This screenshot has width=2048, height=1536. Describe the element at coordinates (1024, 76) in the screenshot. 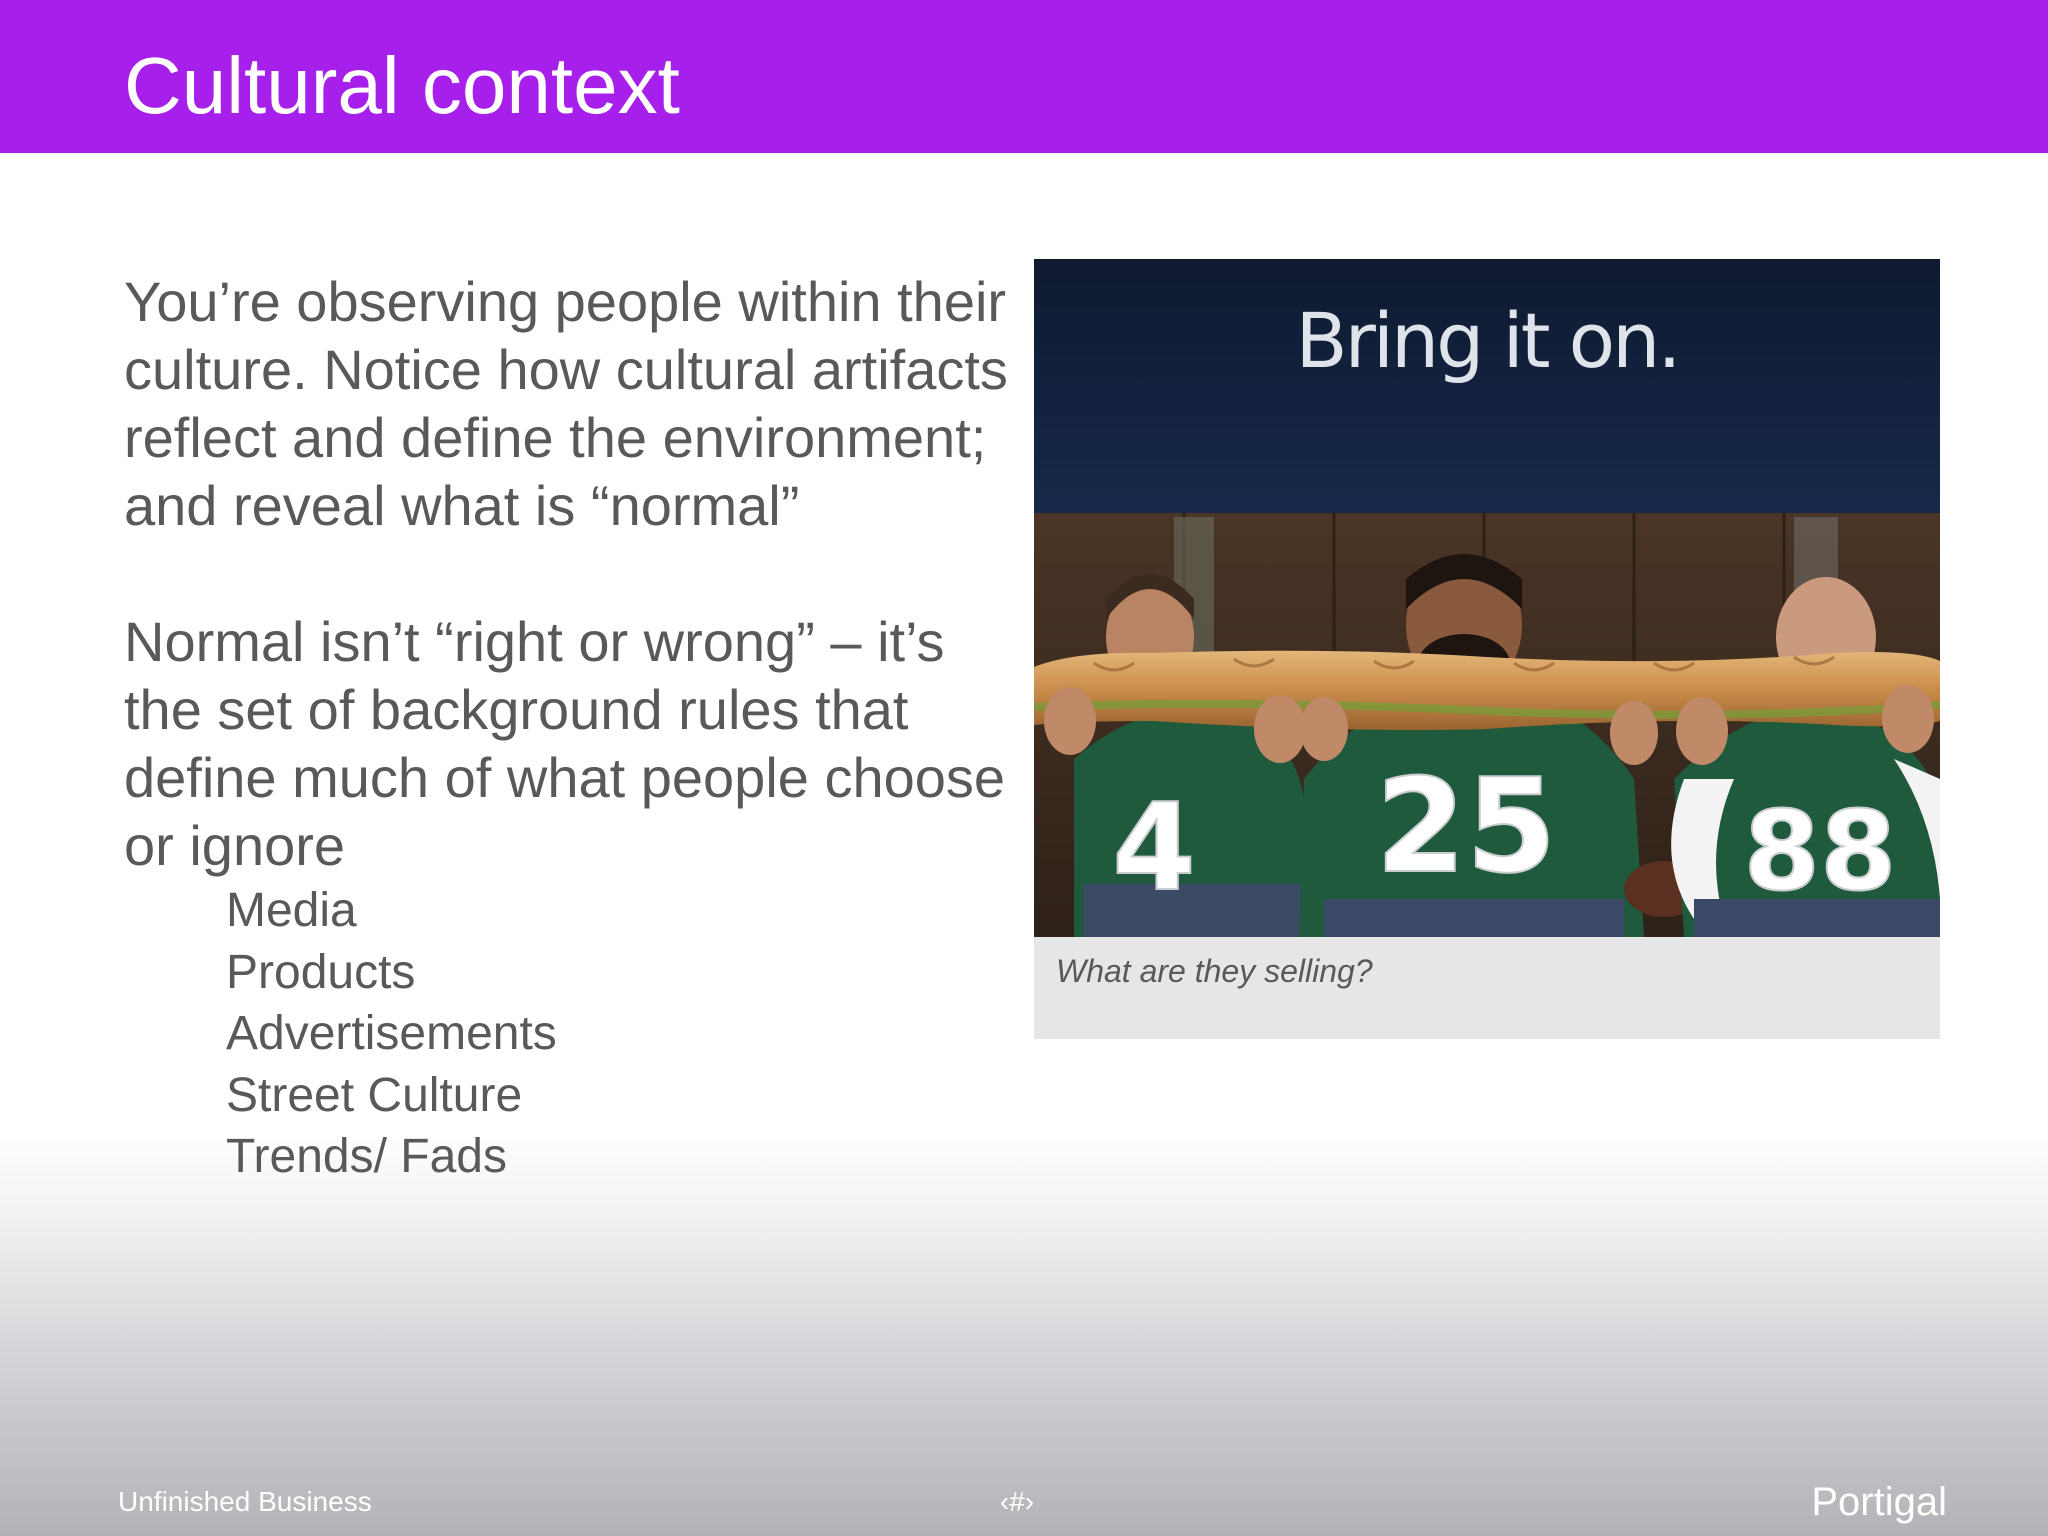

I see `title-bar: Cultural context` at that location.